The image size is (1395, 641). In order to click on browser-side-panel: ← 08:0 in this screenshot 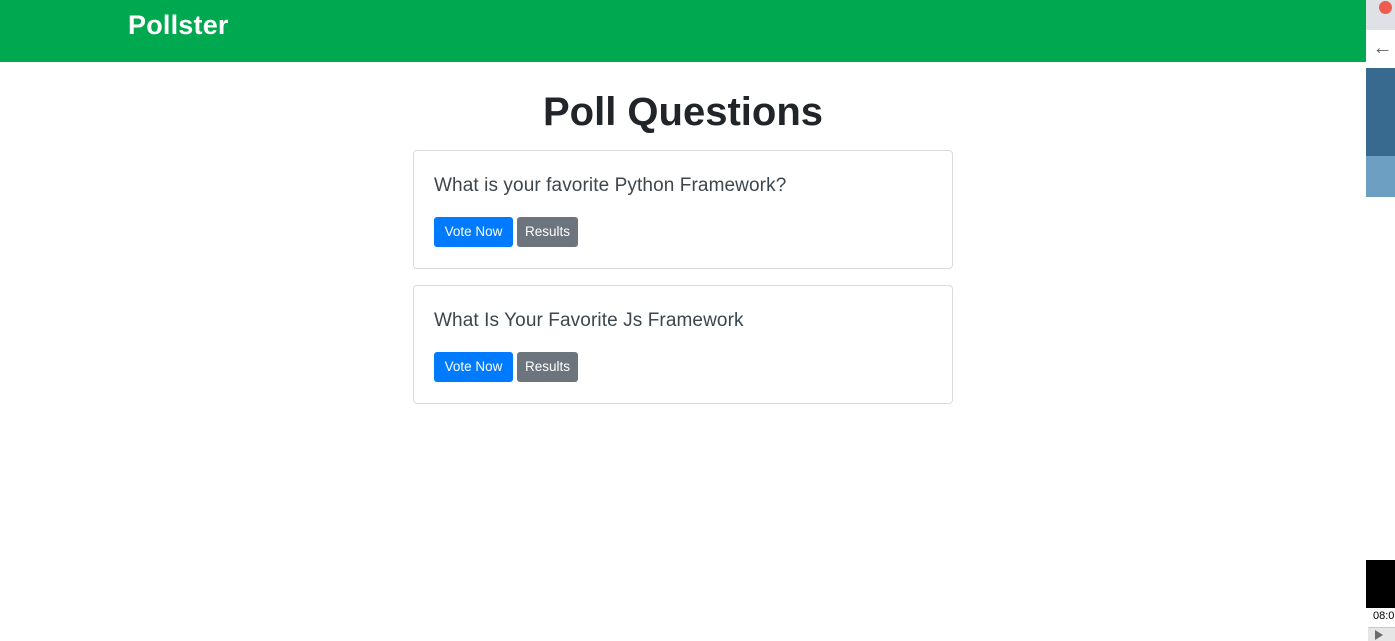, I will do `click(1380, 320)`.